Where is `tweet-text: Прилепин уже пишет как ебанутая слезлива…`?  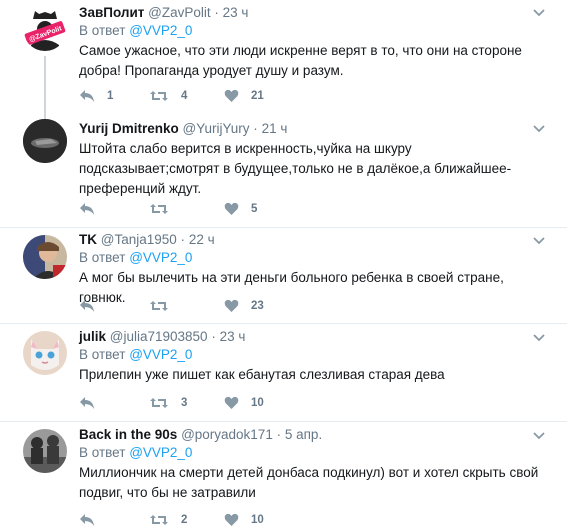
tweet-text: Прилепин уже пишет как ебанутая слезлива… is located at coordinates (262, 374).